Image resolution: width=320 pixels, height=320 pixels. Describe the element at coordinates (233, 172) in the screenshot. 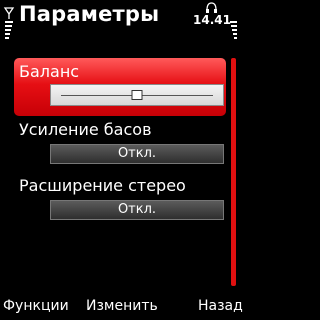

I see `scrollbar` at that location.